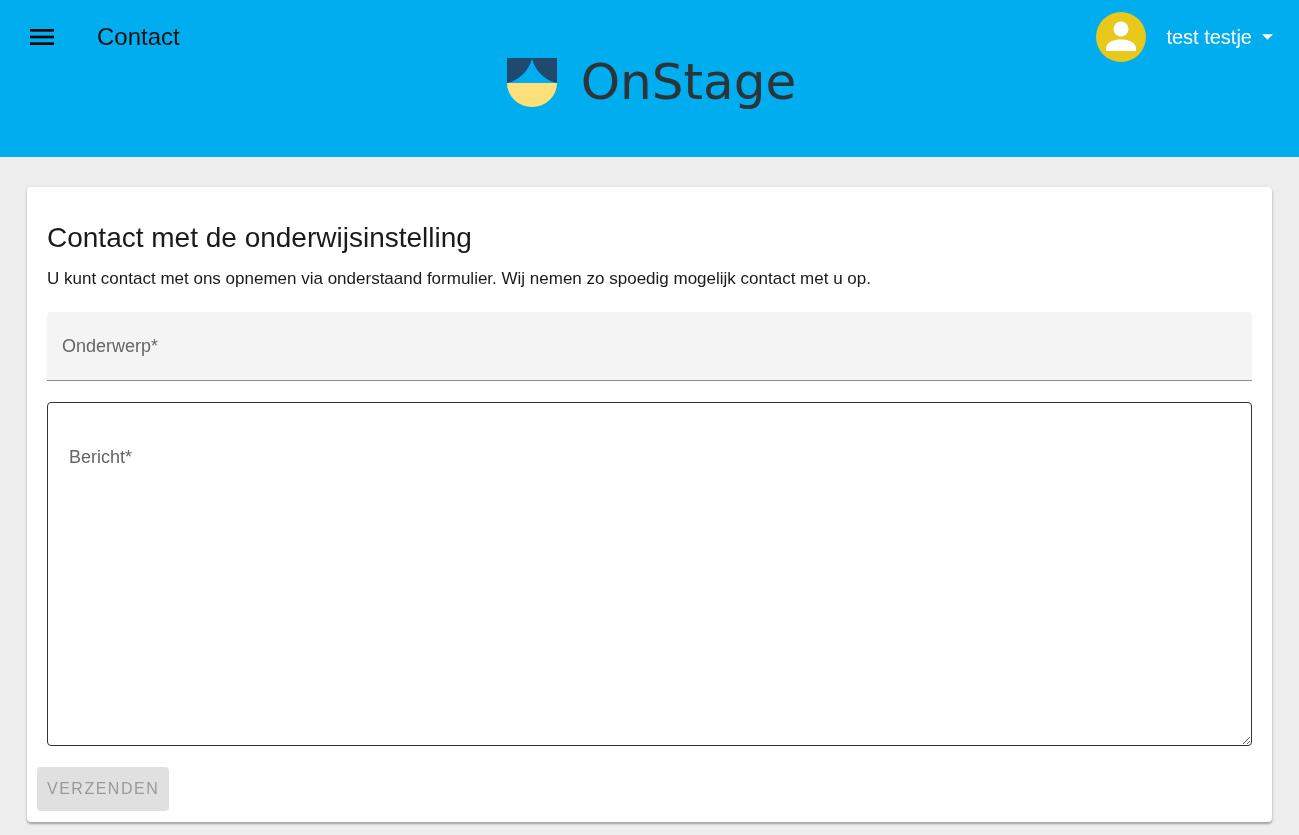 This screenshot has width=1299, height=835. Describe the element at coordinates (459, 279) in the screenshot. I see `card-description: U kunt contact met ons opnemen via onderstaand formulier. Wij nemen zo spoedig mogelijk contact met u op.` at that location.